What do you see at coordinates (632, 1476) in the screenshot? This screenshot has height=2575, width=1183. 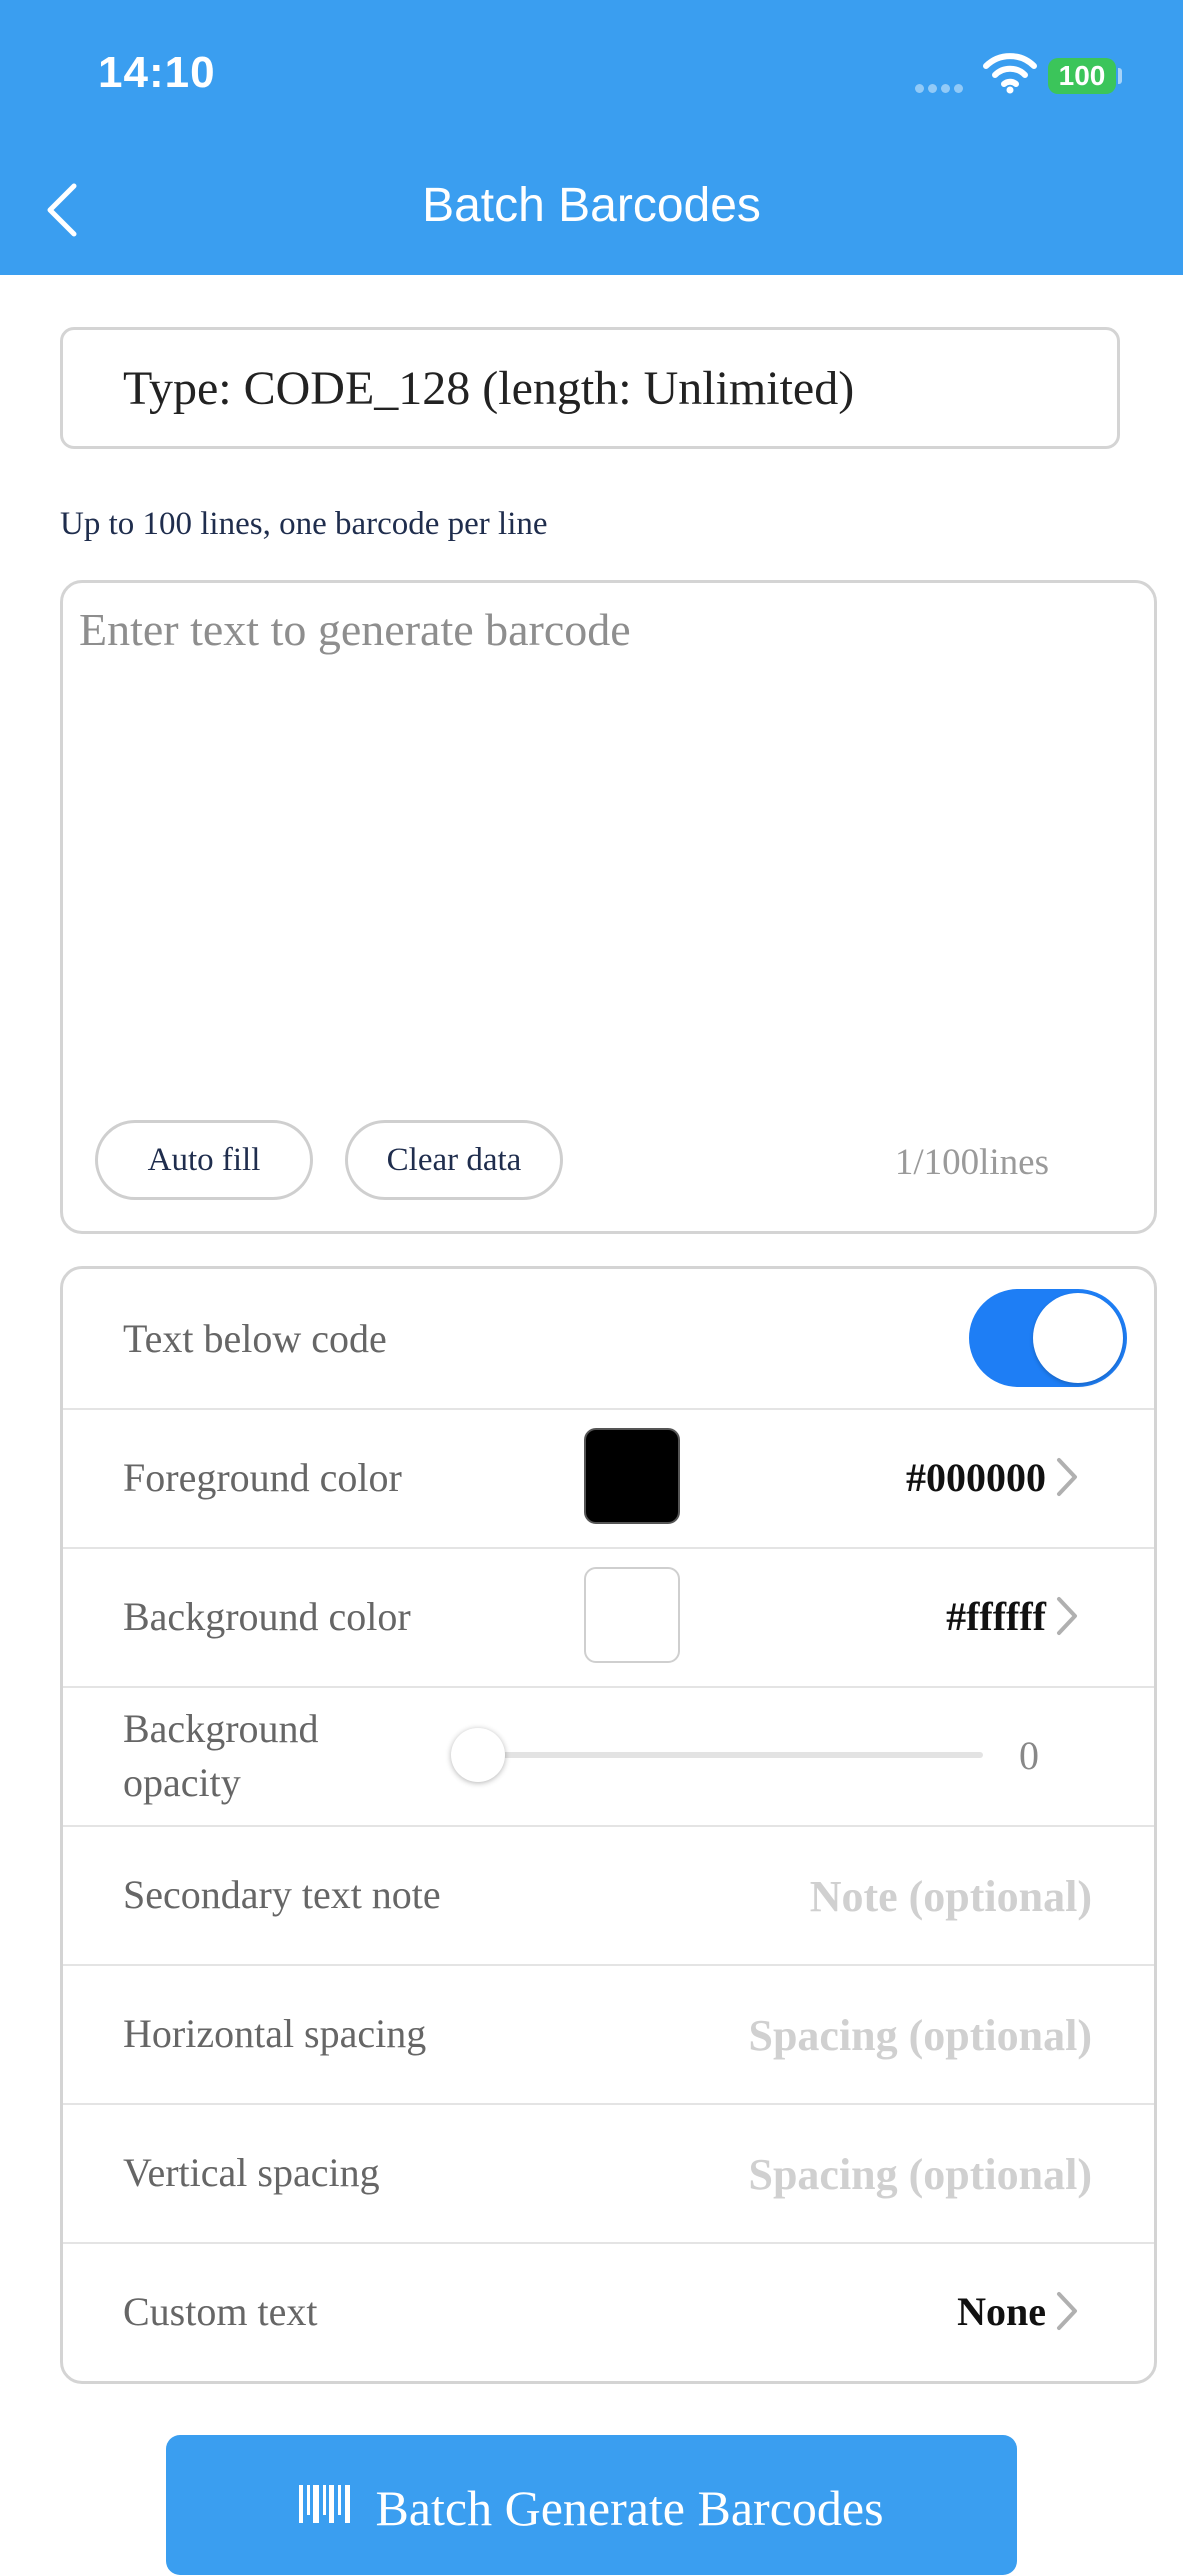 I see `foreground-color-swatch` at bounding box center [632, 1476].